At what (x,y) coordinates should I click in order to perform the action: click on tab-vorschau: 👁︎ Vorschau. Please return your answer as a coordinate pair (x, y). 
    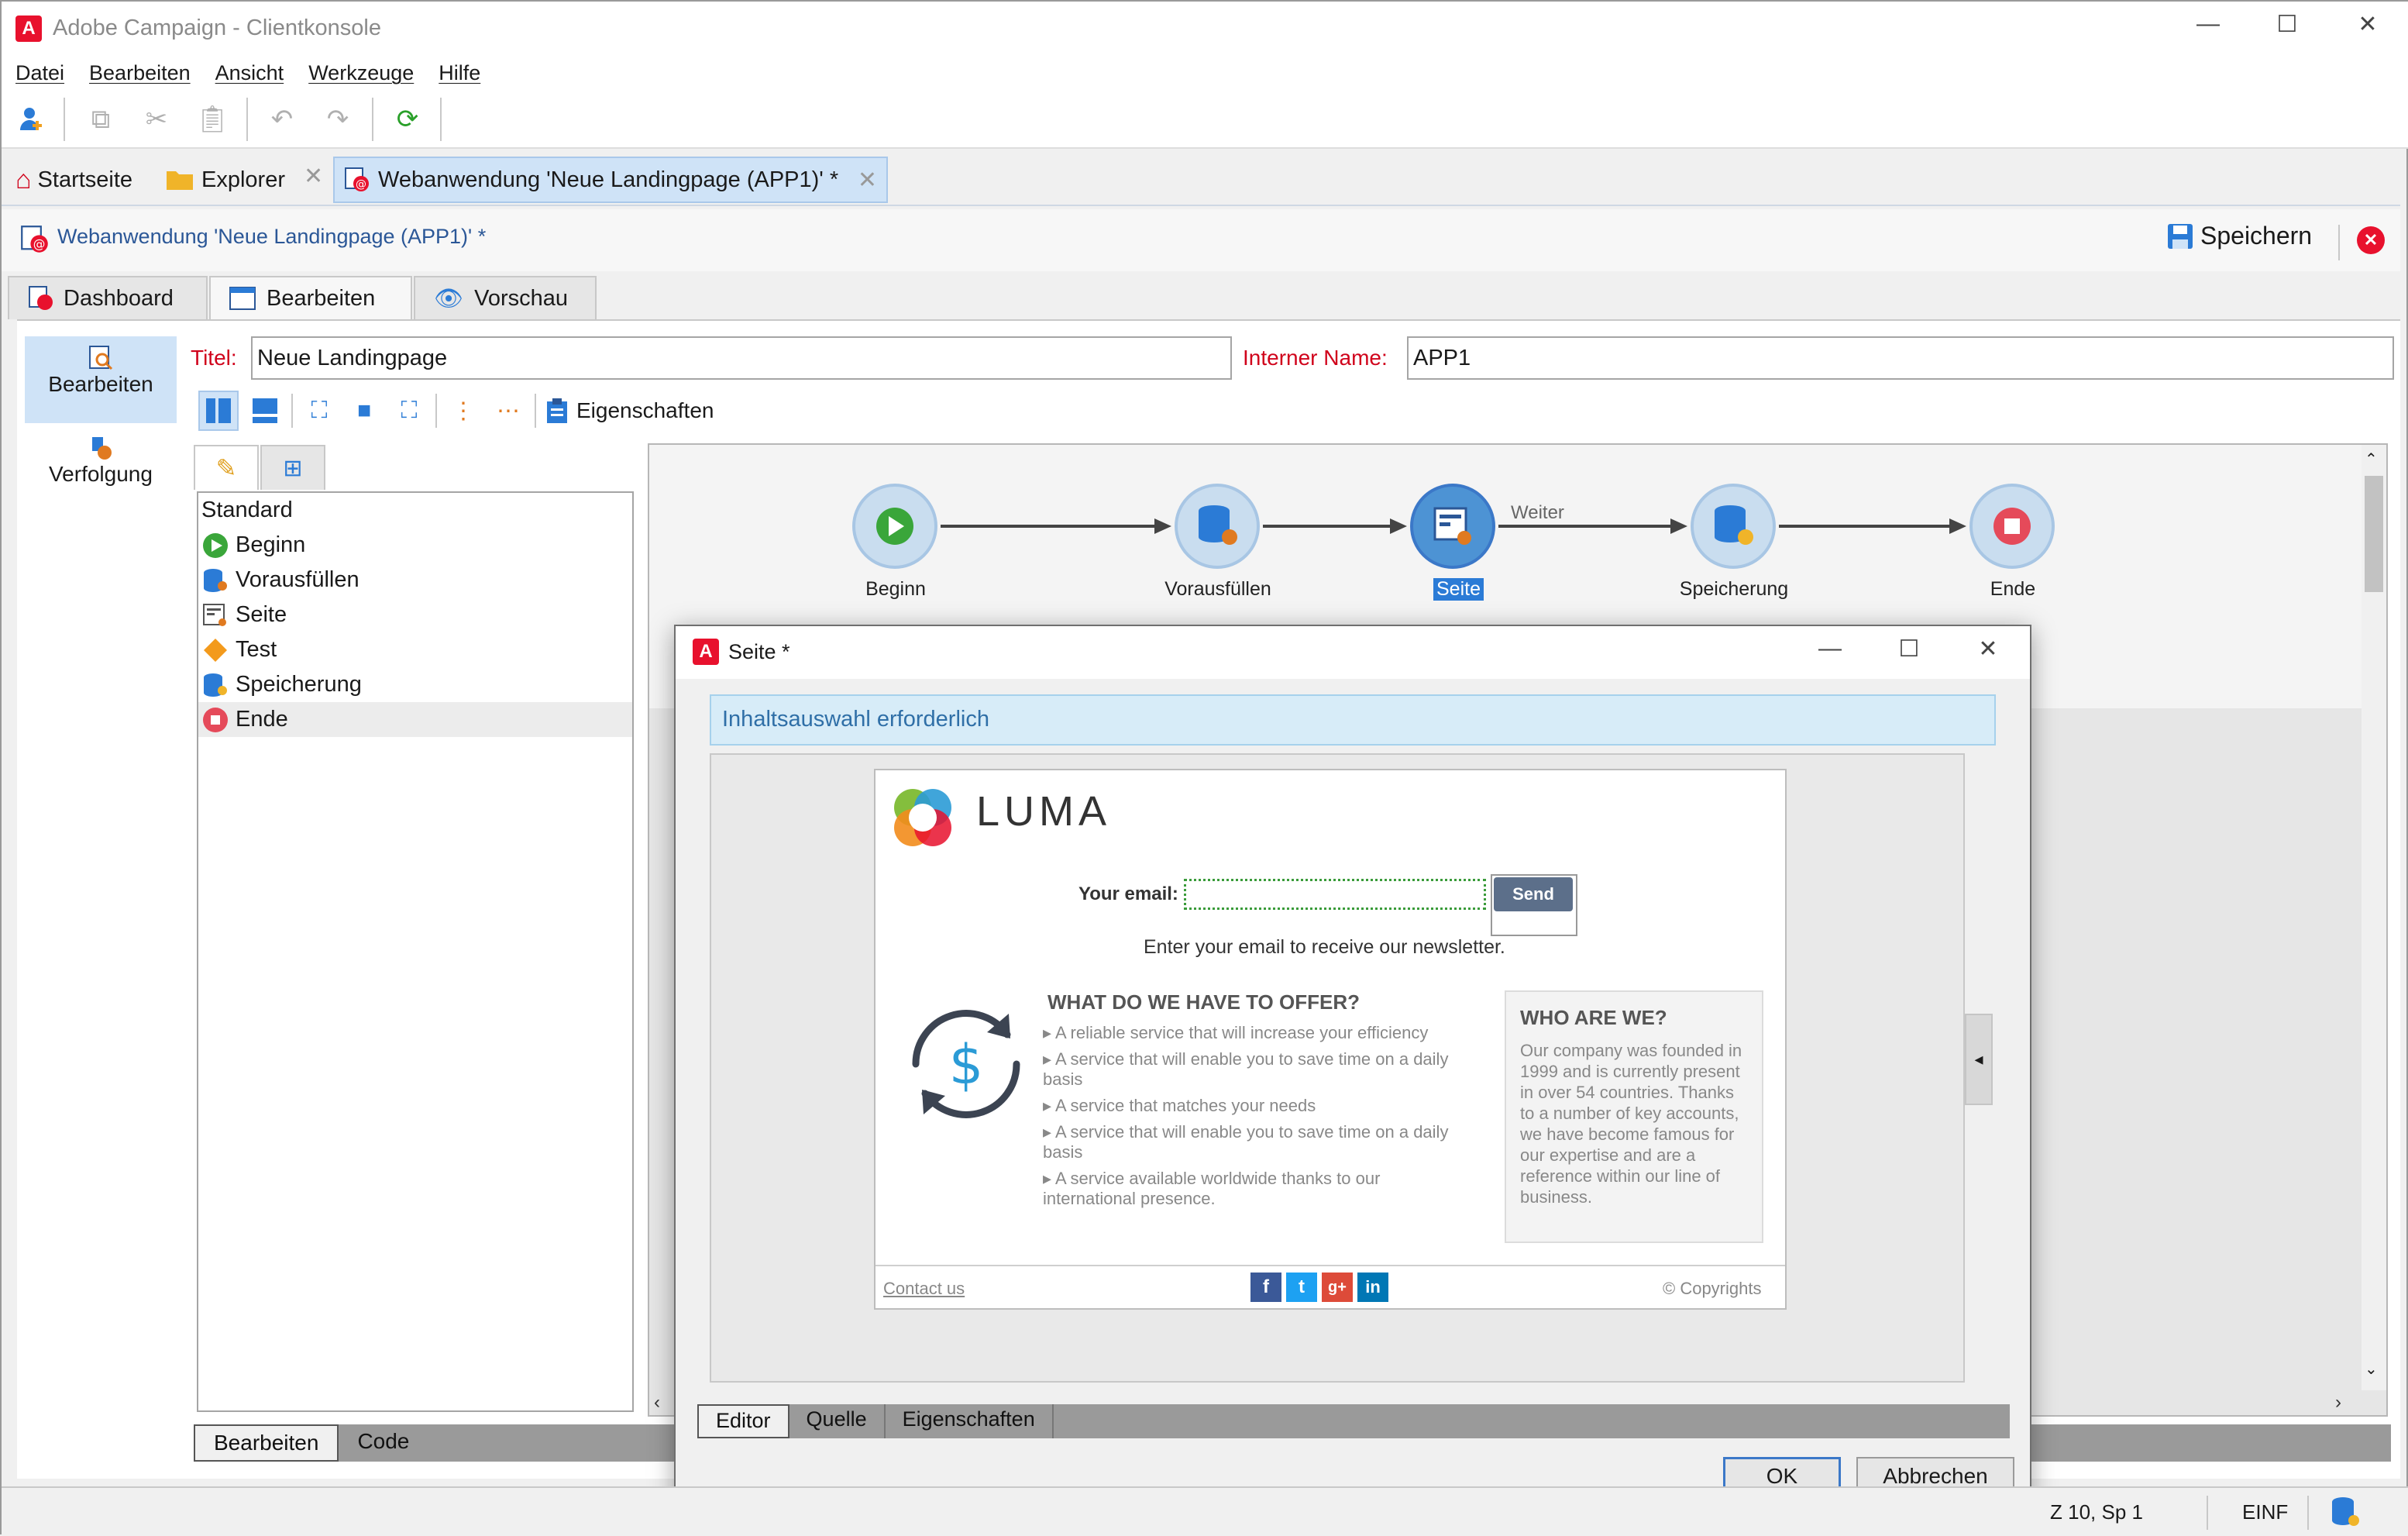
    Looking at the image, I should click on (506, 297).